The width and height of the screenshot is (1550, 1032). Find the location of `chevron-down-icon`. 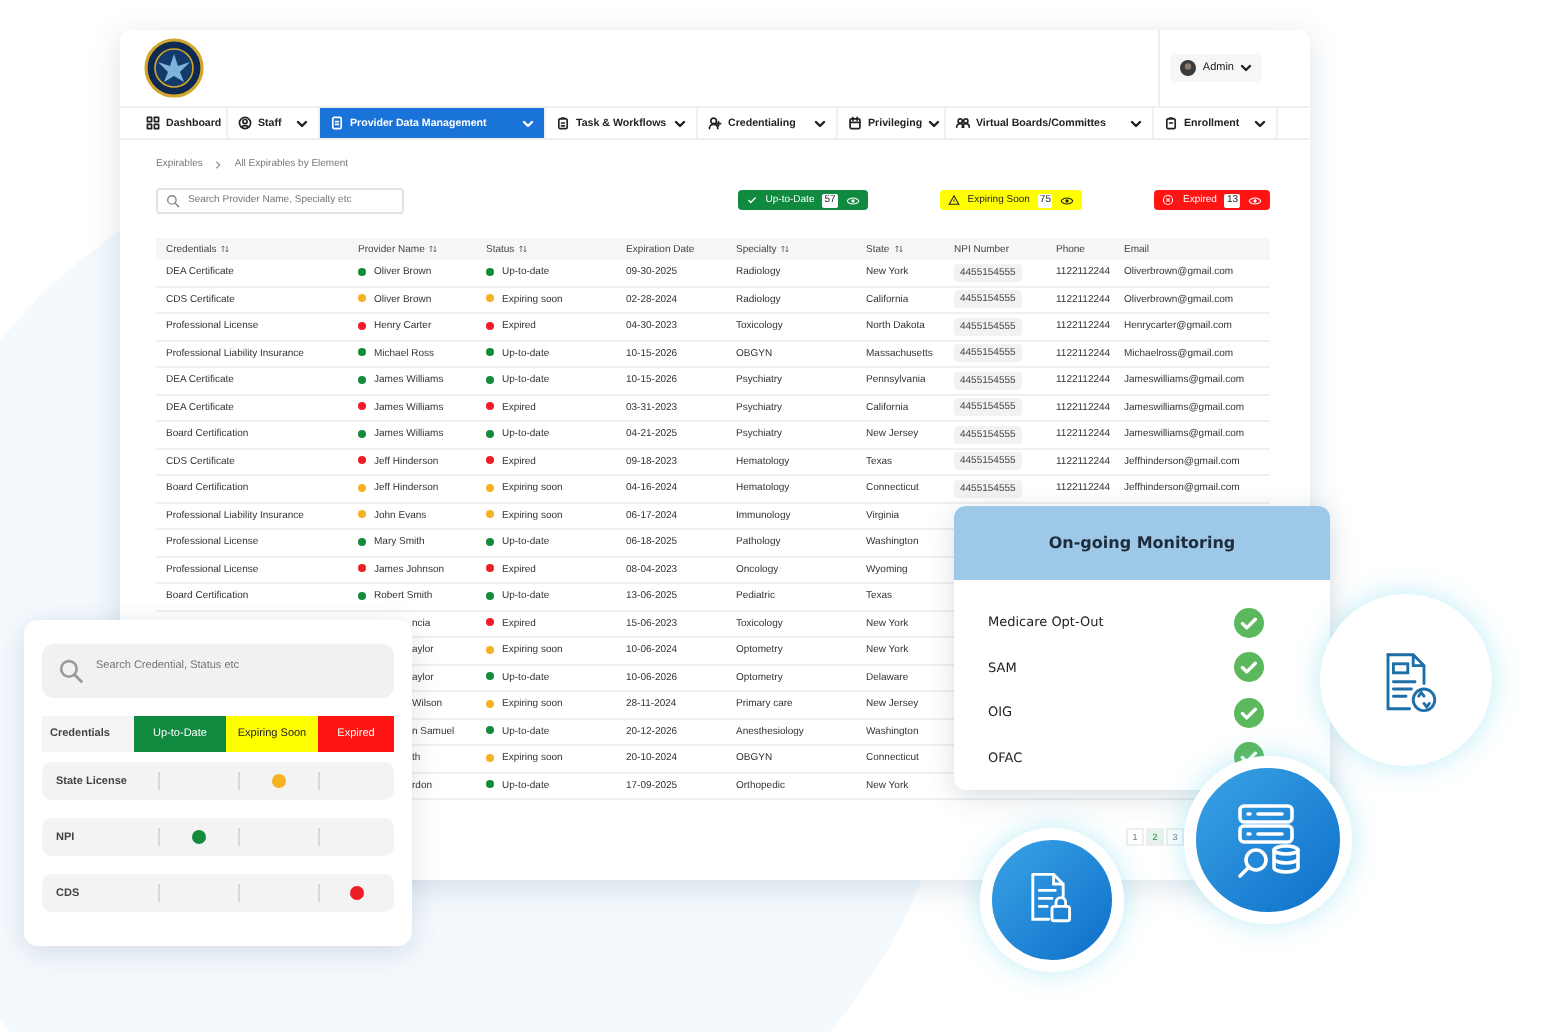

chevron-down-icon is located at coordinates (1246, 68).